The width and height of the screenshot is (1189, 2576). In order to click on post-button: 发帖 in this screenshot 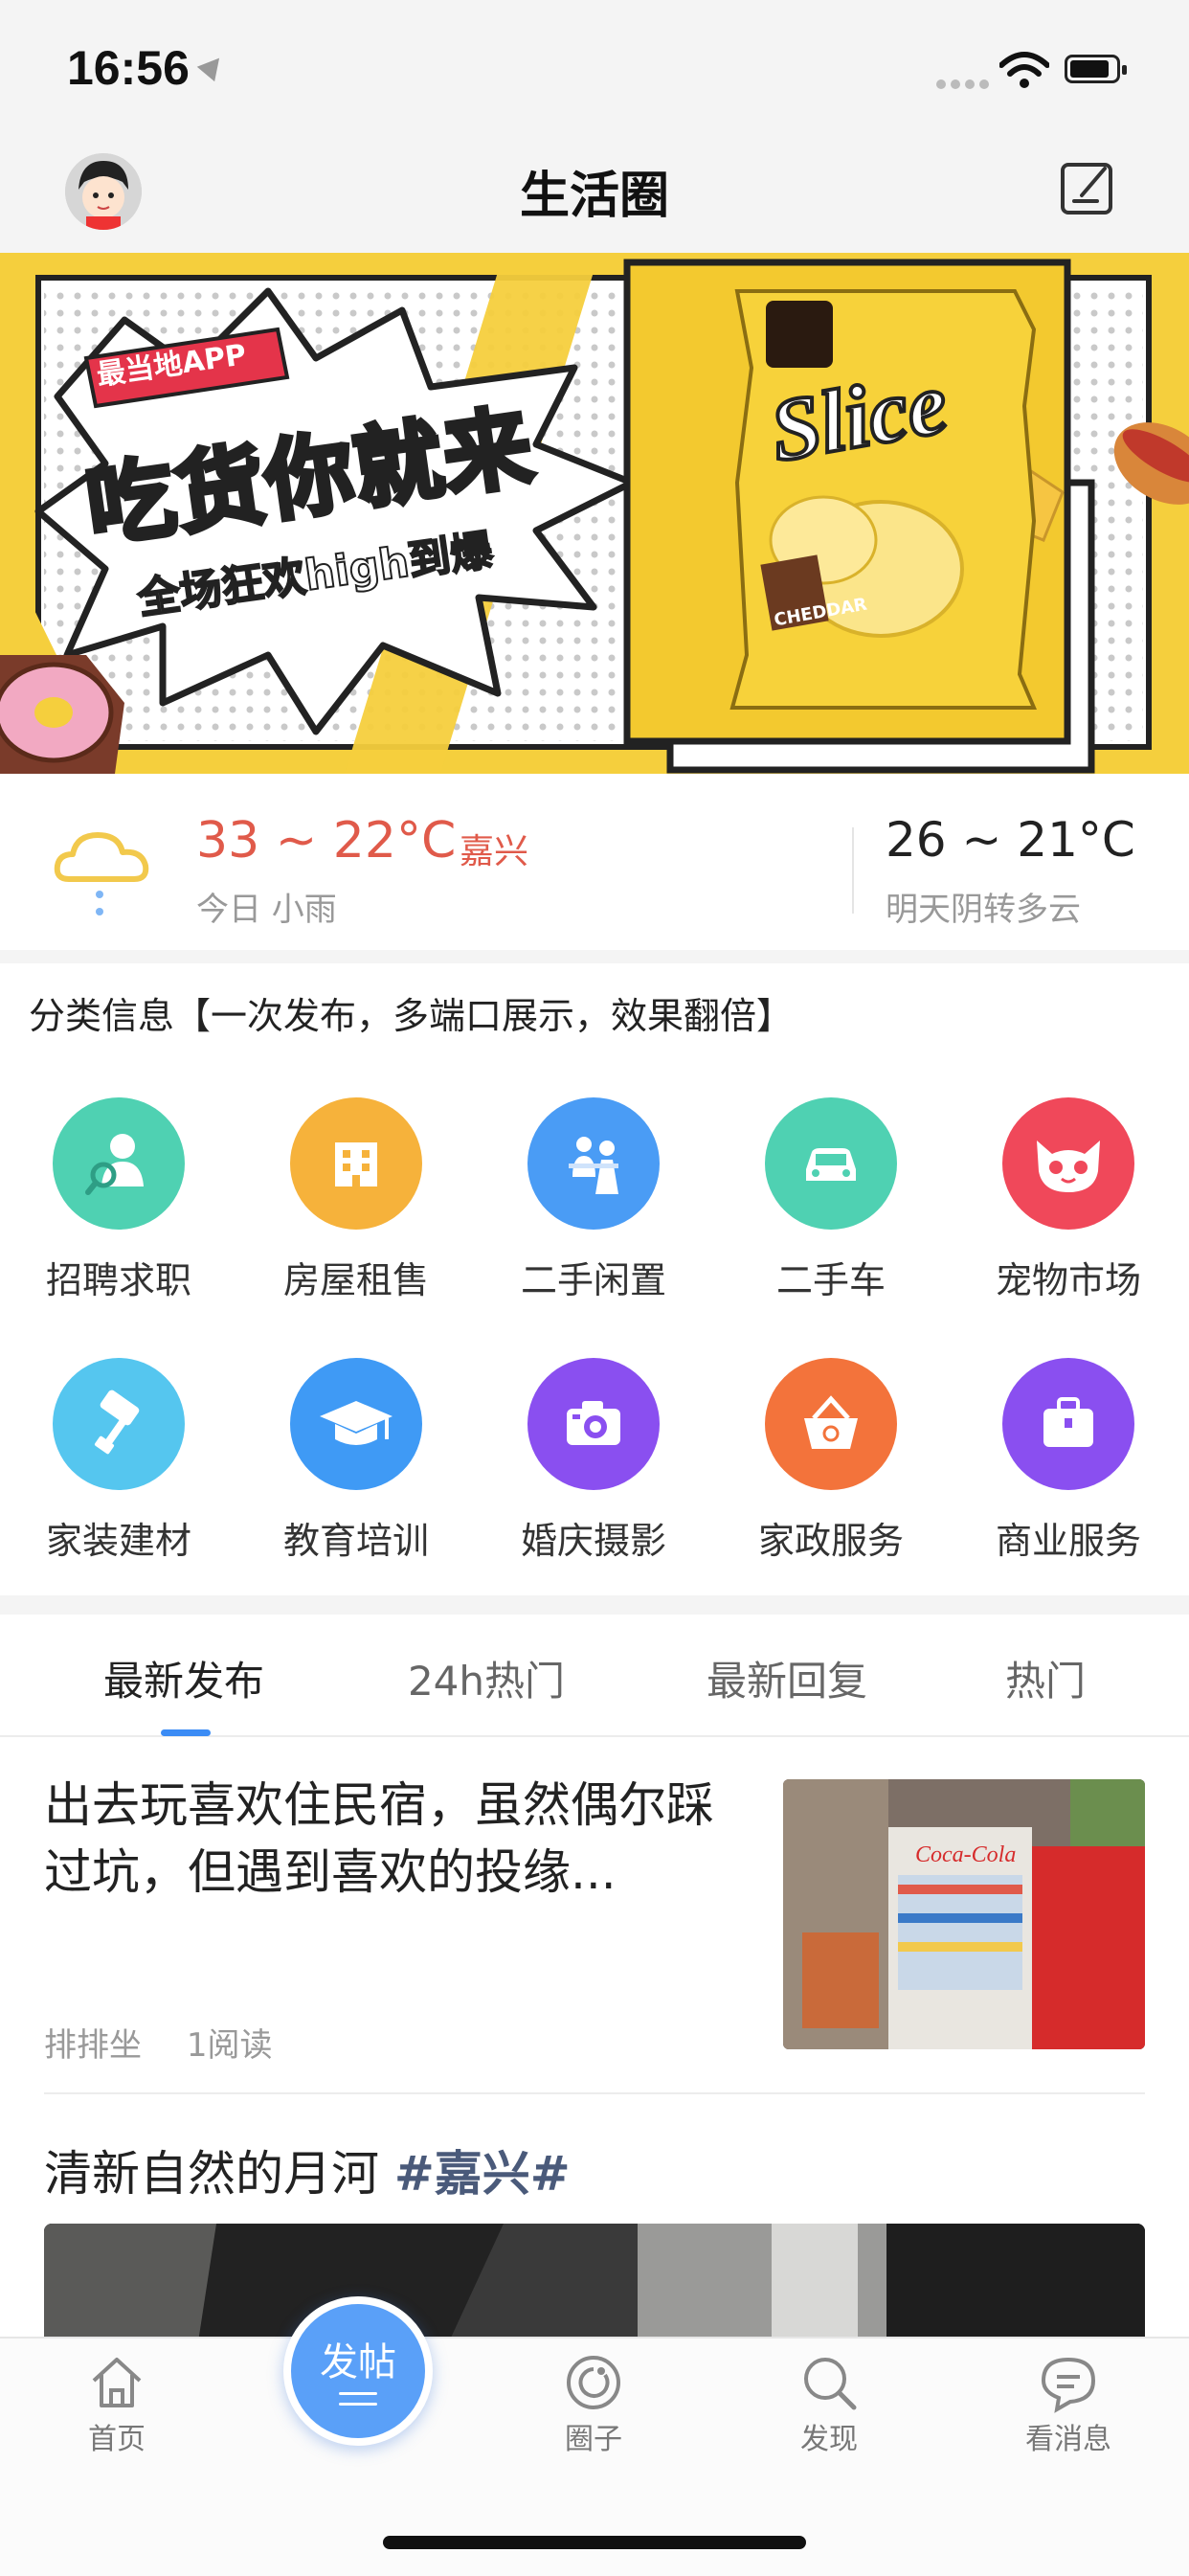, I will do `click(358, 2371)`.